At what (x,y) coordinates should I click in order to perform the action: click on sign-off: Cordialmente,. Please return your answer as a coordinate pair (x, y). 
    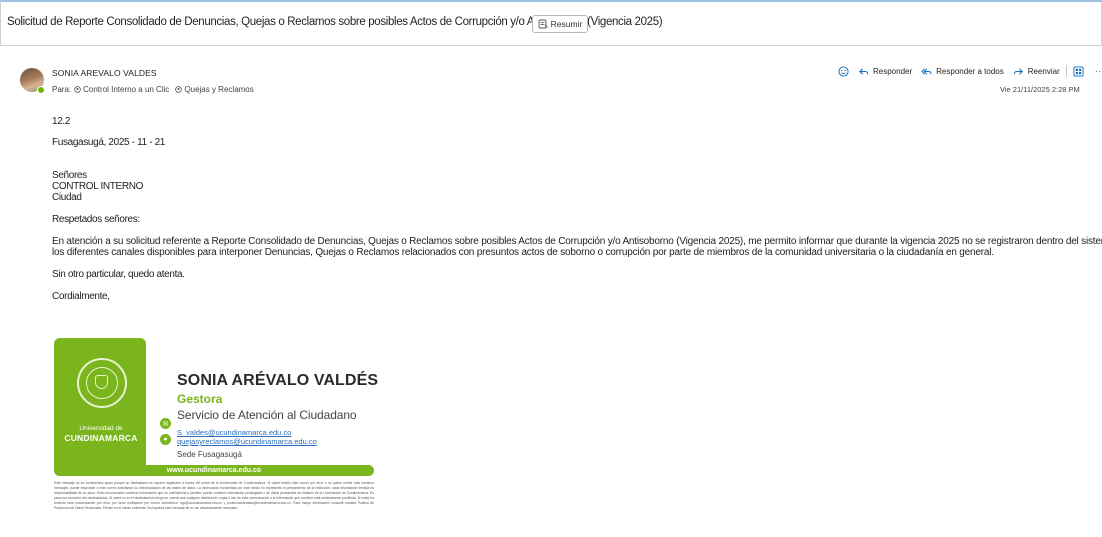
    Looking at the image, I should click on (81, 296).